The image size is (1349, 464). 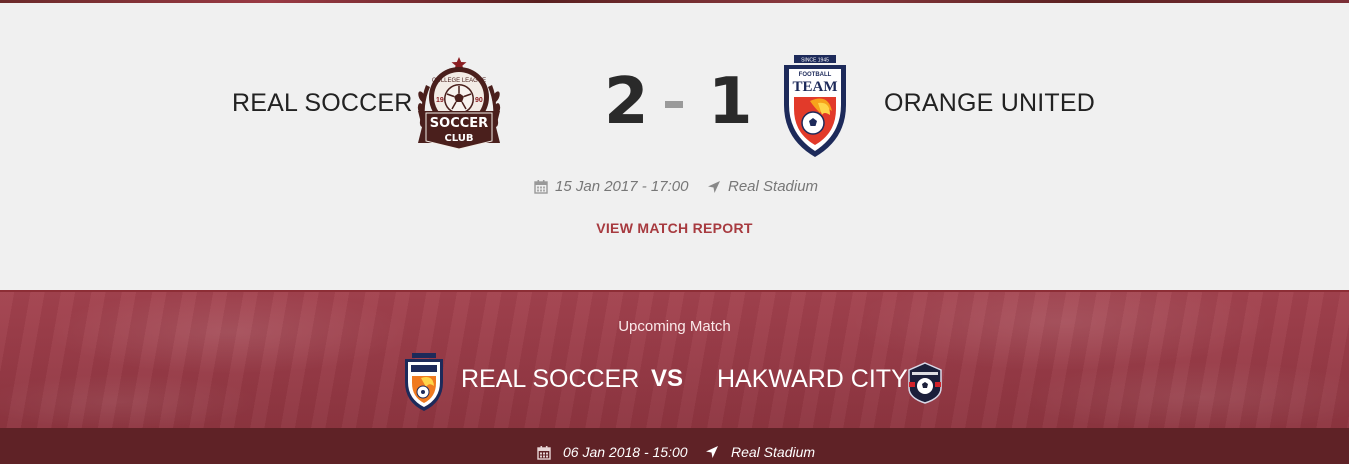 What do you see at coordinates (674, 104) in the screenshot?
I see `score-separator` at bounding box center [674, 104].